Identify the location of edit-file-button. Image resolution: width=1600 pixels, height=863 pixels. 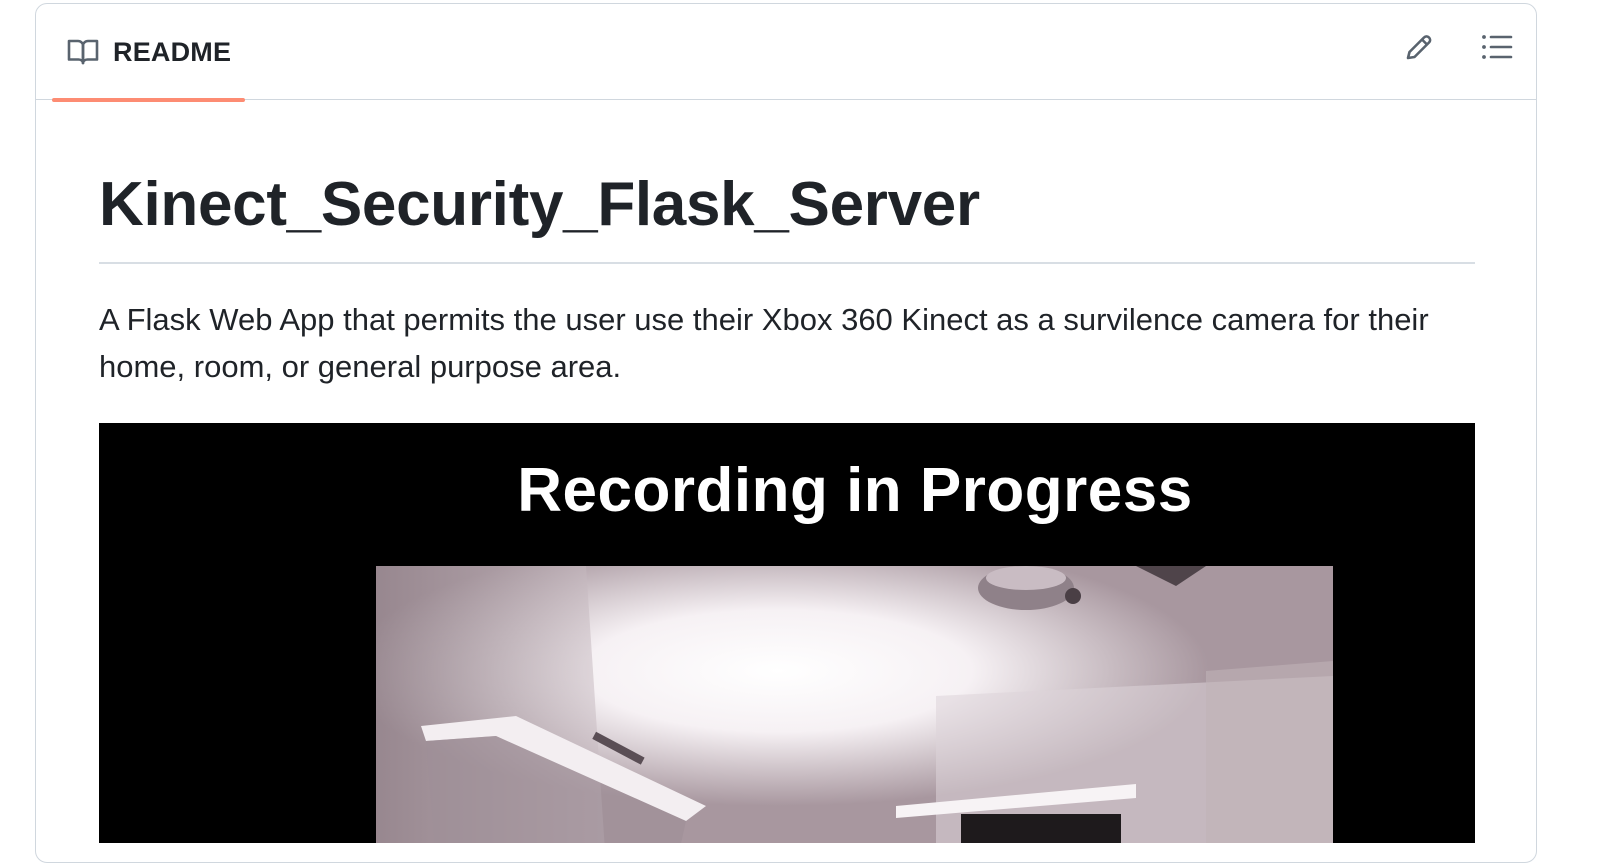
(1419, 47).